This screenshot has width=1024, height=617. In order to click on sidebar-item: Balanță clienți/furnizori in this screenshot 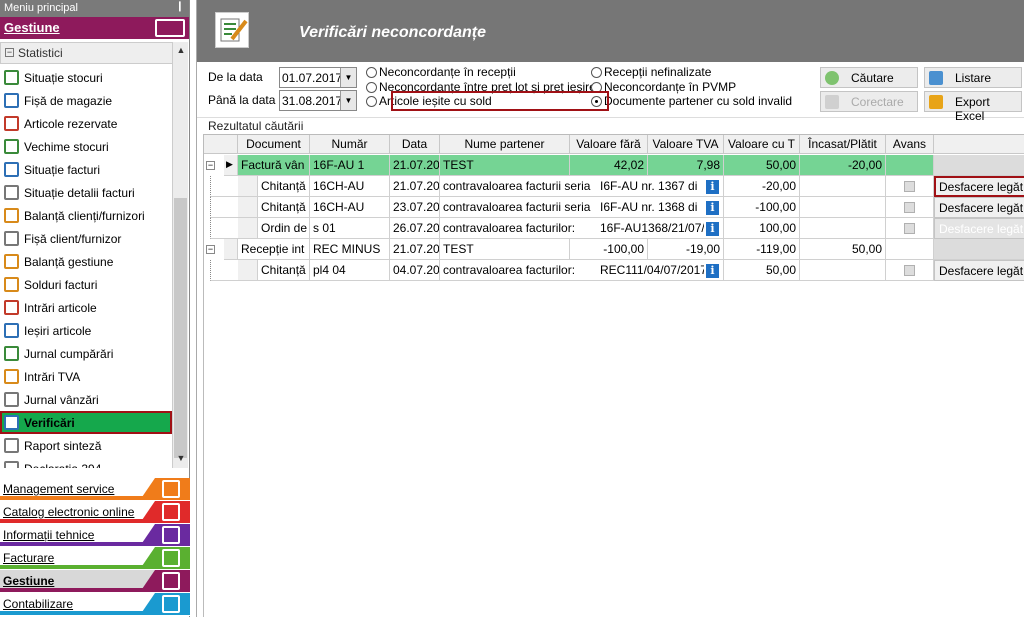, I will do `click(86, 215)`.